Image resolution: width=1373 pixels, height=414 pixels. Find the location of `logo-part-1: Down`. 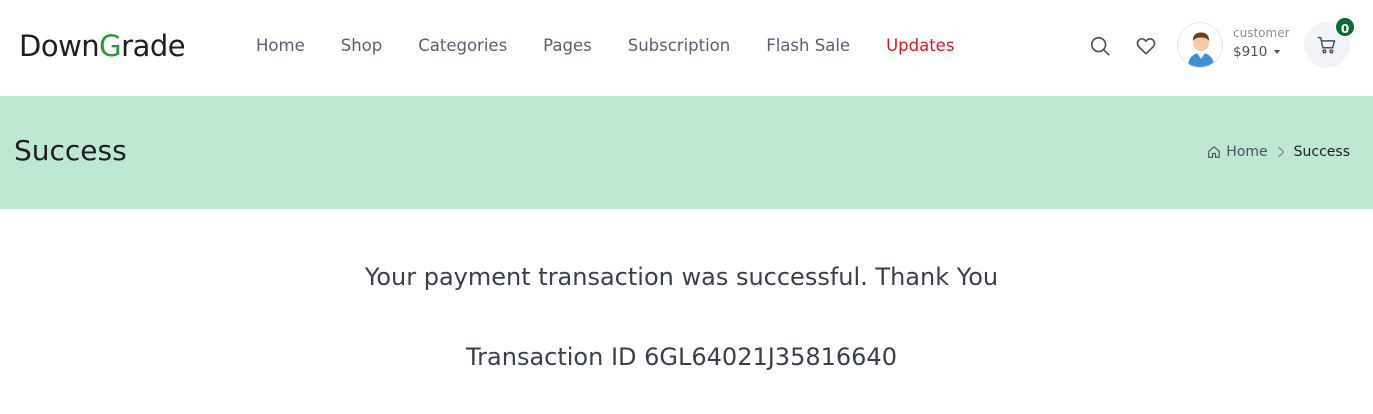

logo-part-1: Down is located at coordinates (59, 46).